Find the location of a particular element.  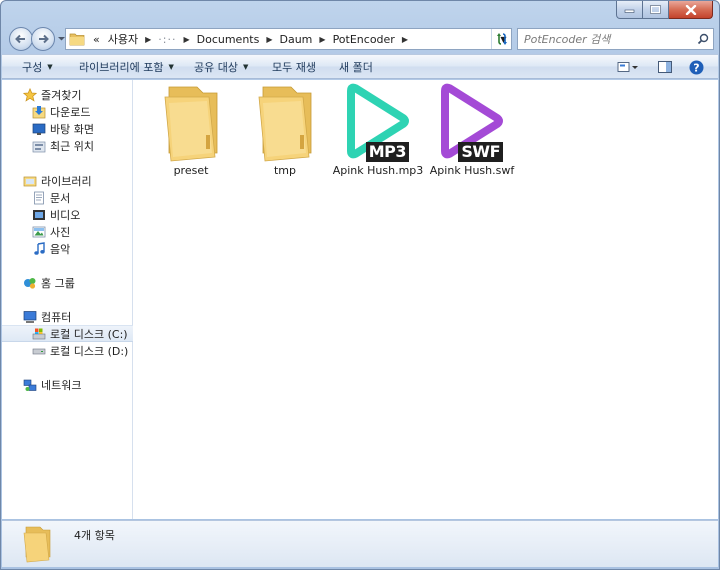

nav-computer: 컴퓨터 is located at coordinates (67, 316).